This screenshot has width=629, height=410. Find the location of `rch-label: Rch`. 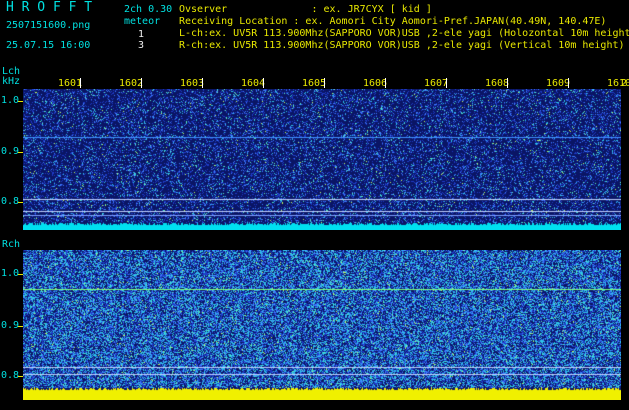

rch-label: Rch is located at coordinates (11, 244).